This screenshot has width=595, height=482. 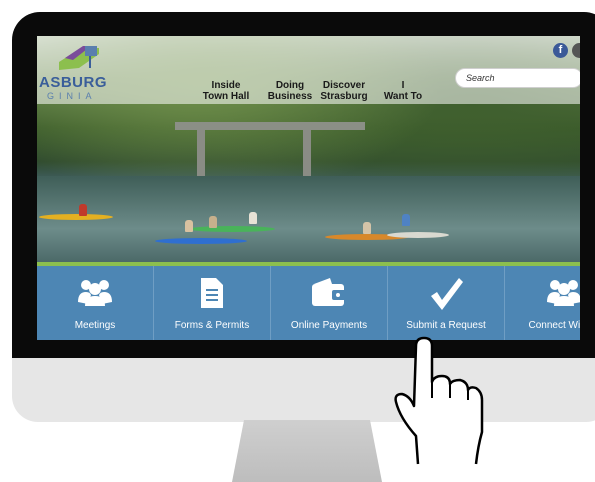 What do you see at coordinates (403, 85) in the screenshot?
I see `nav-label: I` at bounding box center [403, 85].